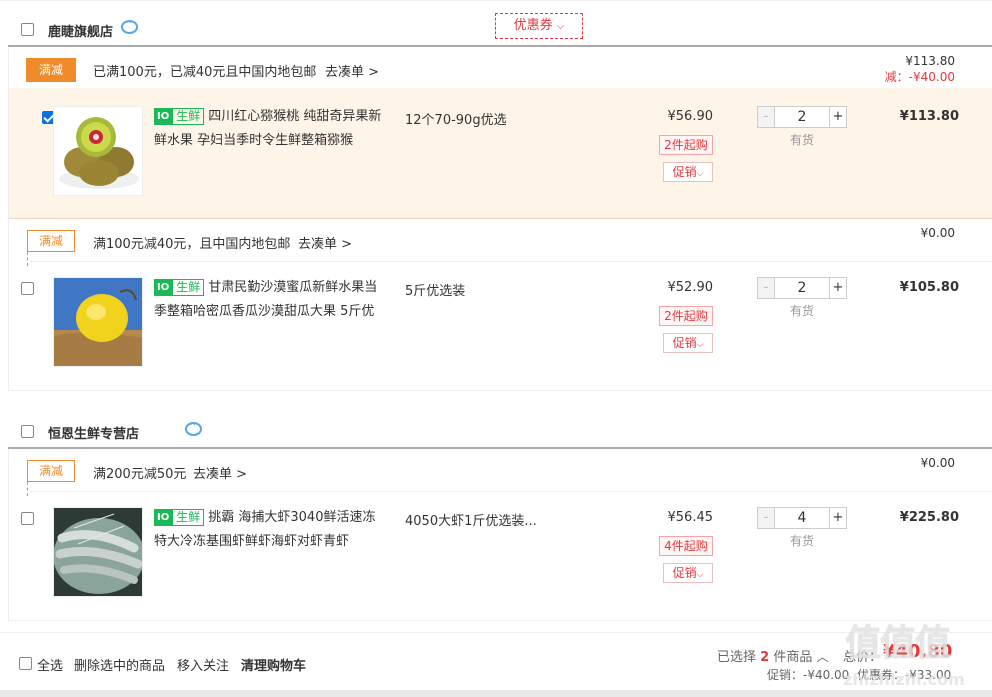 The image size is (992, 697). What do you see at coordinates (690, 116) in the screenshot?
I see `item-1-price: ¥56.90` at bounding box center [690, 116].